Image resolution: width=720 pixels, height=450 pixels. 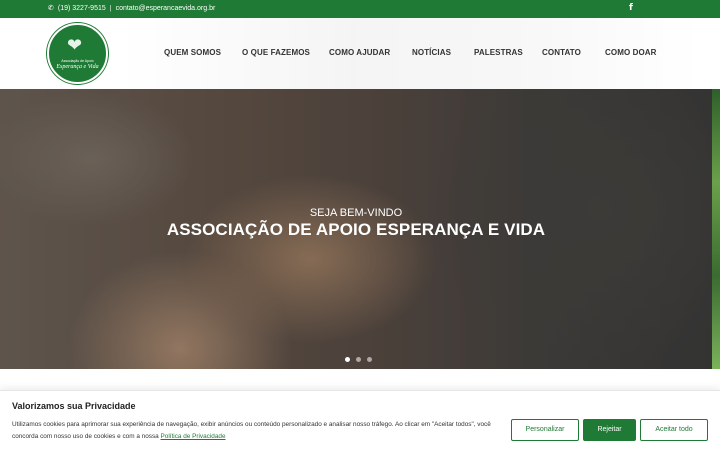 I want to click on contact-email: contato@esperancaevida.org.br, so click(x=166, y=8).